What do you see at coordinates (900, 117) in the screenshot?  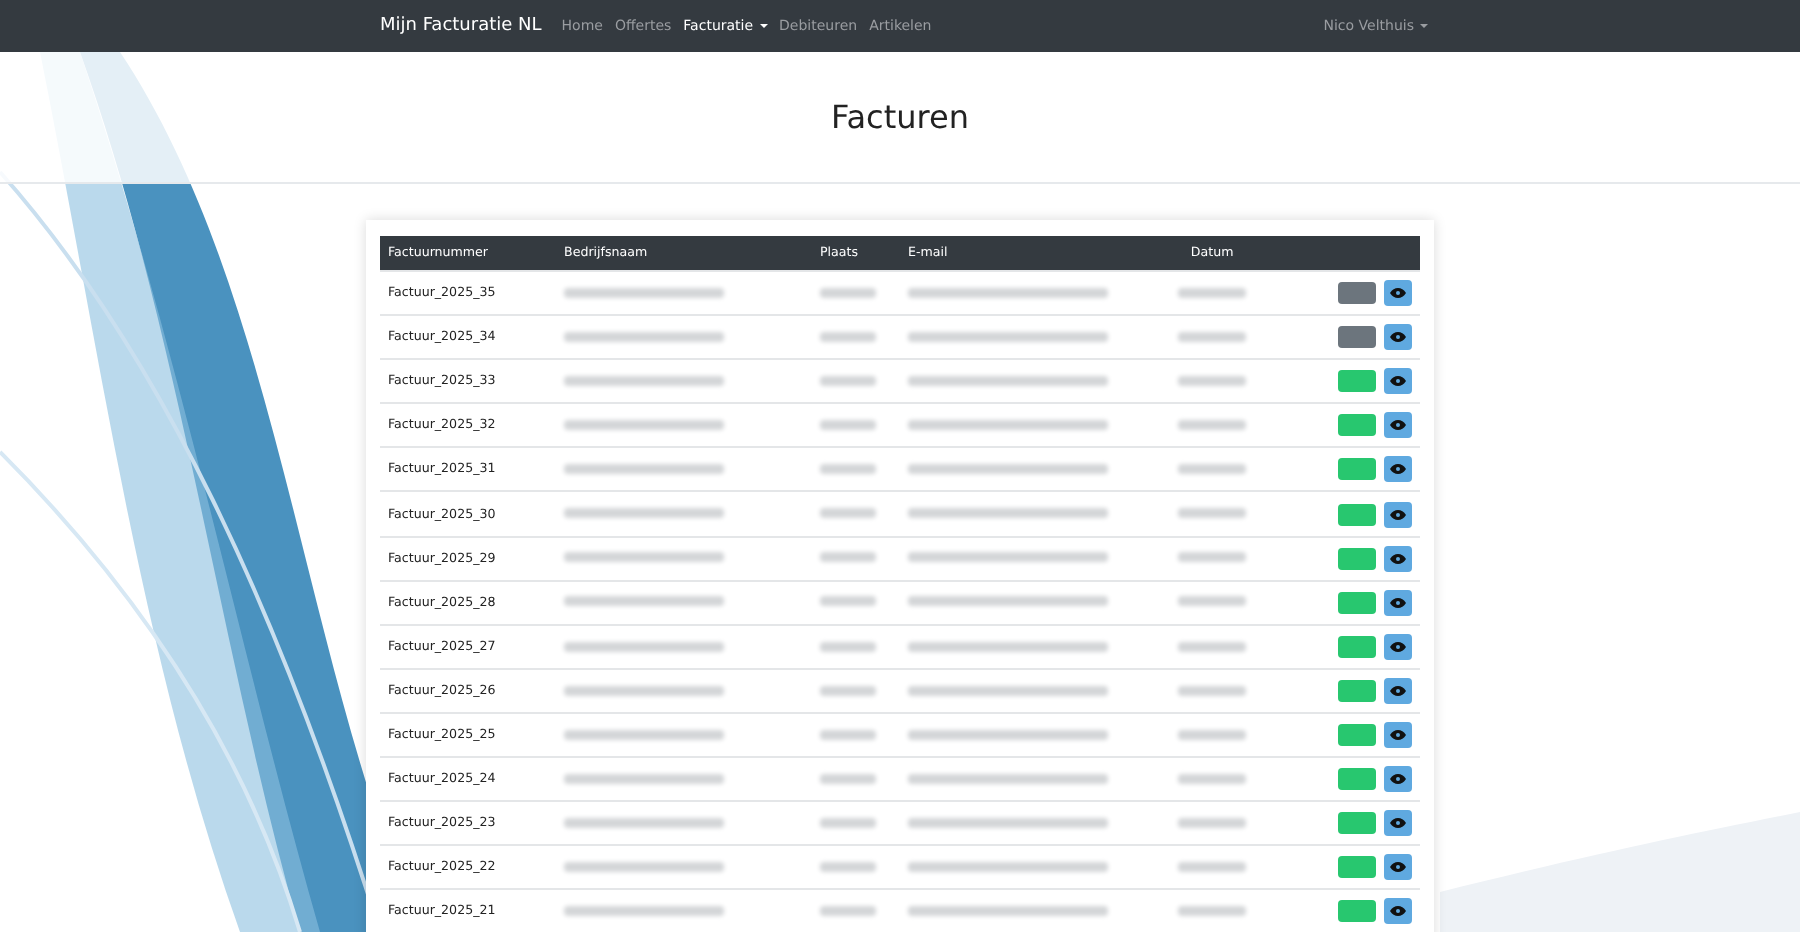 I see `page-title: Facturen` at bounding box center [900, 117].